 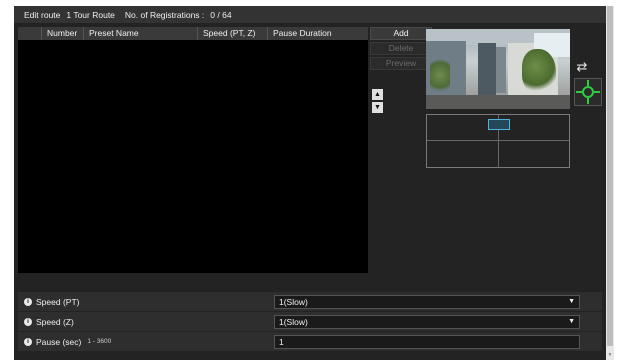 I want to click on ptz-control-icon, so click(x=588, y=92).